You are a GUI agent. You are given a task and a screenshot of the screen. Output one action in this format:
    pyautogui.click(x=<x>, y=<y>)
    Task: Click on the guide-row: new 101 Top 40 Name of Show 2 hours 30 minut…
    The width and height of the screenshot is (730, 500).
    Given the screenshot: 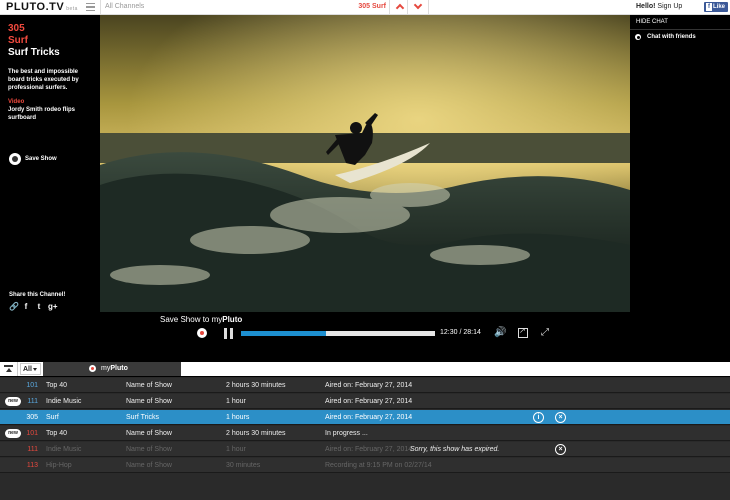 What is the action you would take?
    pyautogui.click(x=365, y=433)
    